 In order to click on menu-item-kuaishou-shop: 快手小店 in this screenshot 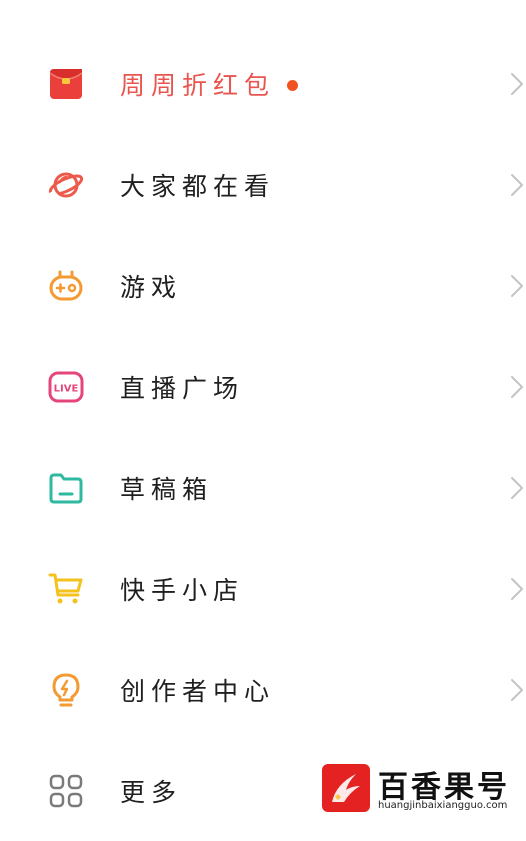, I will do `click(263, 588)`.